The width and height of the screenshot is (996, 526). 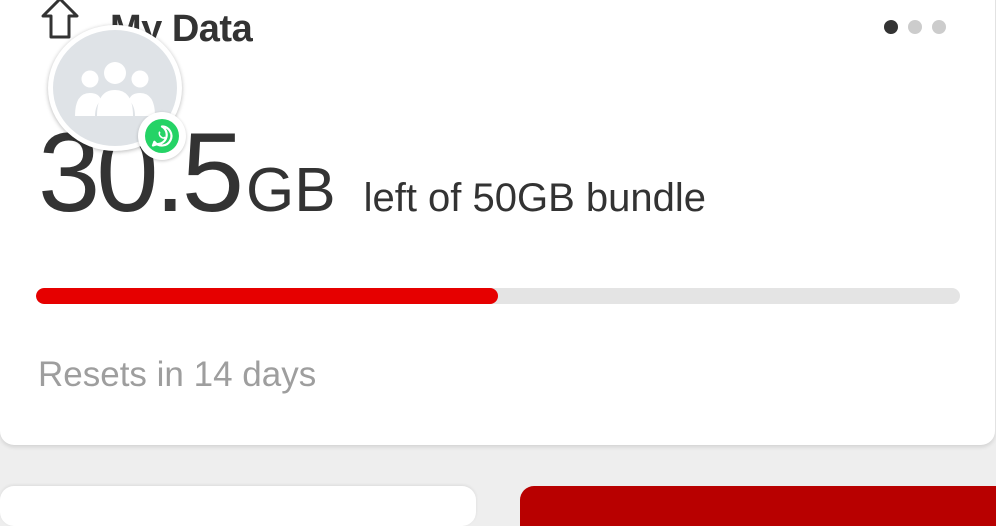 I want to click on whatsapp-badge, so click(x=162, y=136).